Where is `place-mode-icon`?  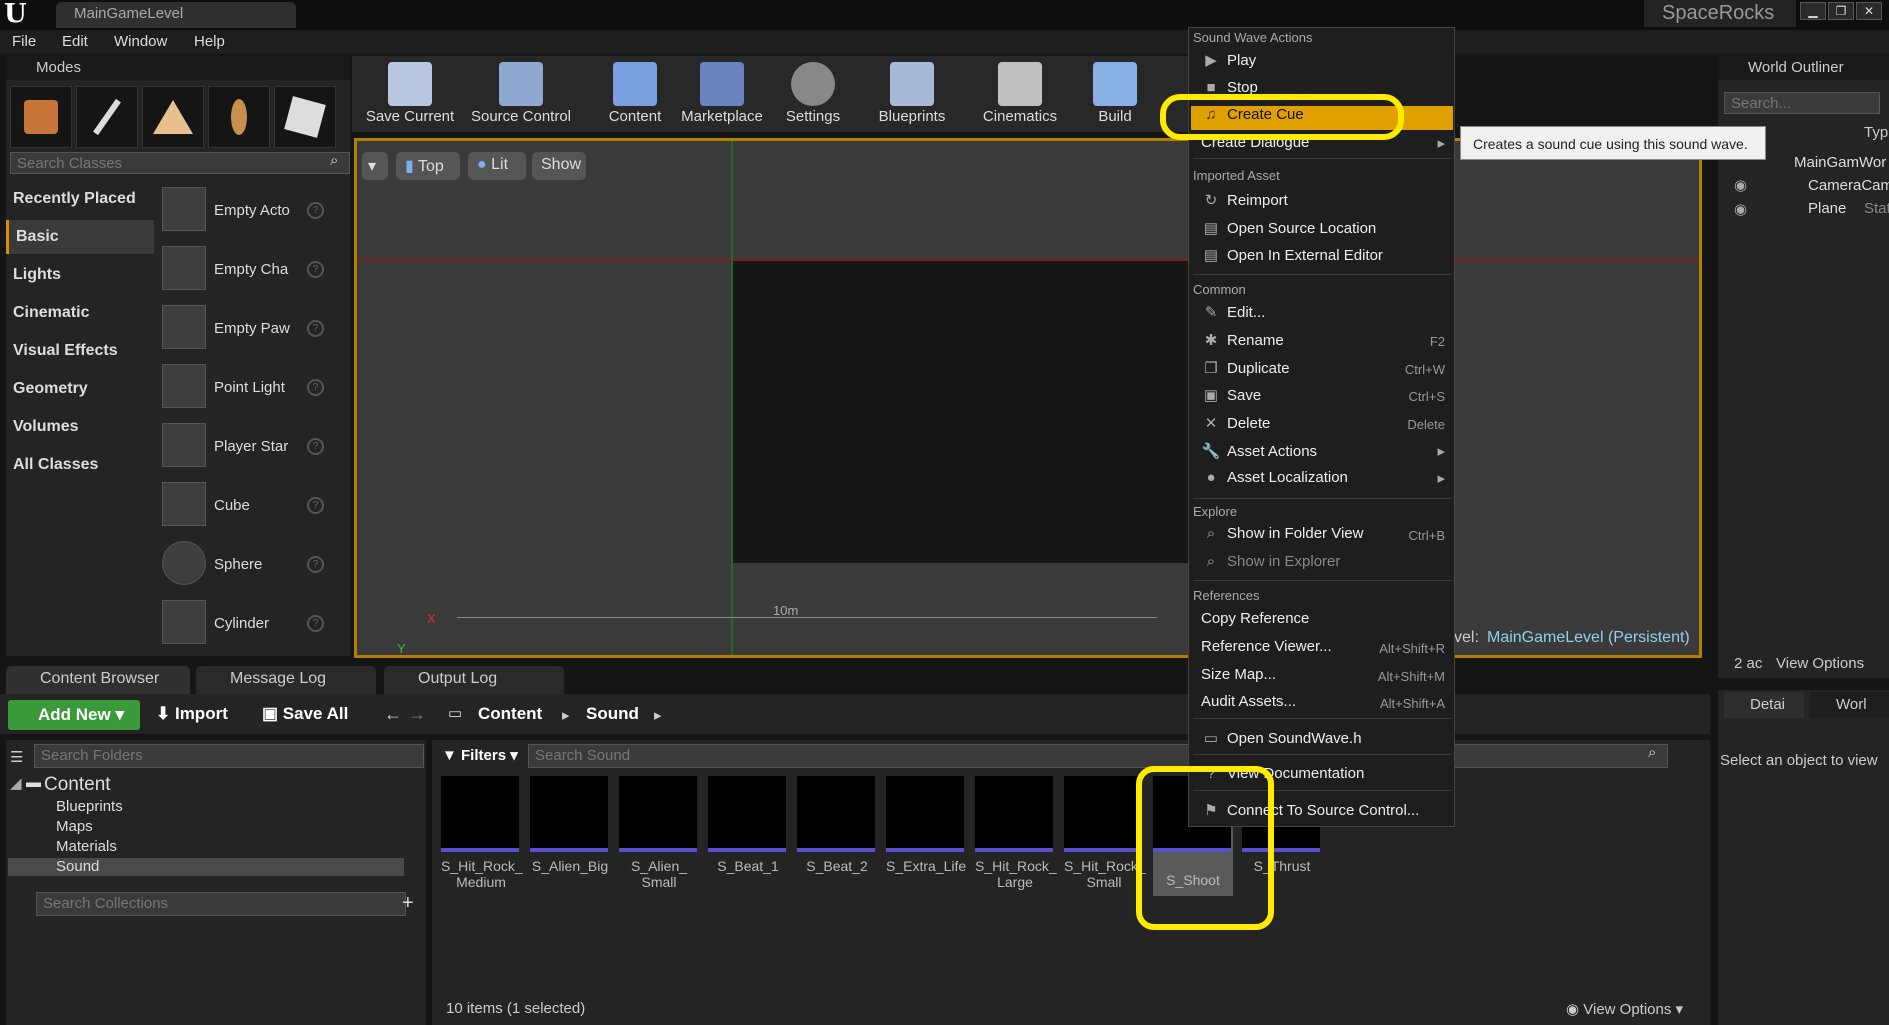
place-mode-icon is located at coordinates (41, 117).